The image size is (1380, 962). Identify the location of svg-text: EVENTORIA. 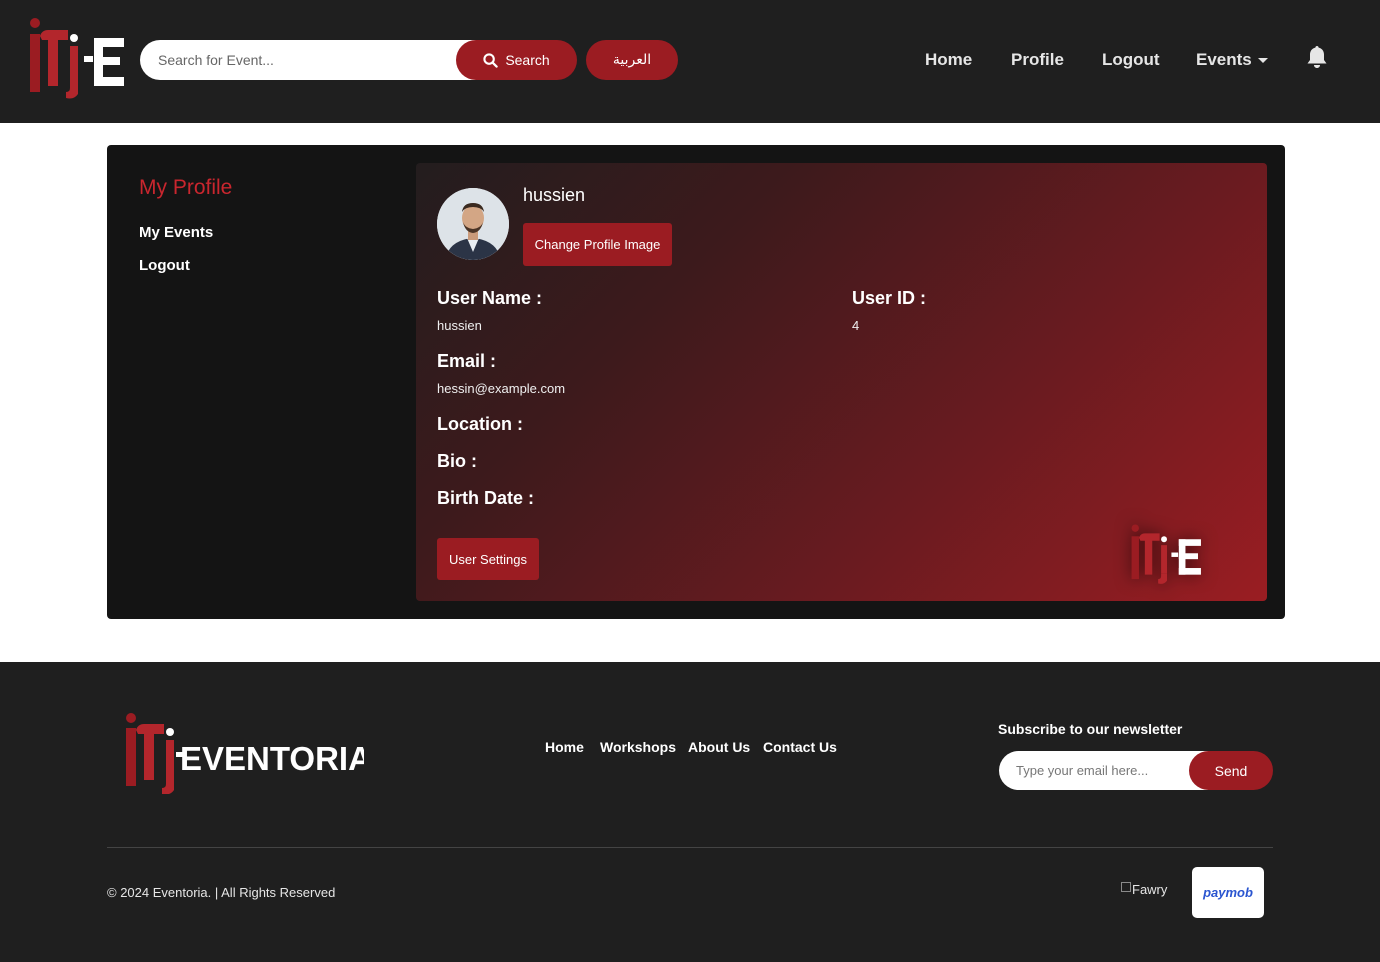
(272, 758).